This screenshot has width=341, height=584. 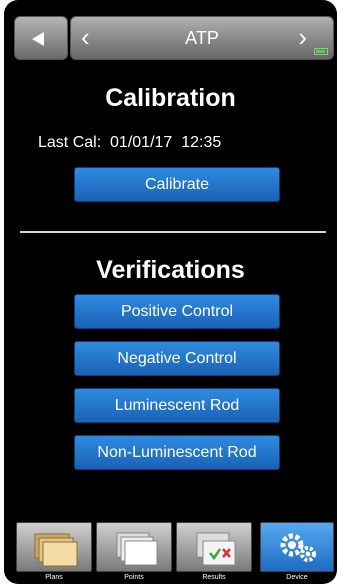 I want to click on tab-device-label: Device, so click(x=297, y=577).